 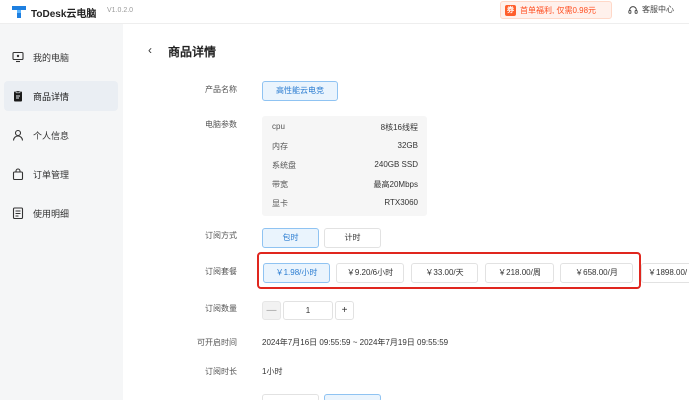 What do you see at coordinates (401, 202) in the screenshot?
I see `spec-value: RTX3060` at bounding box center [401, 202].